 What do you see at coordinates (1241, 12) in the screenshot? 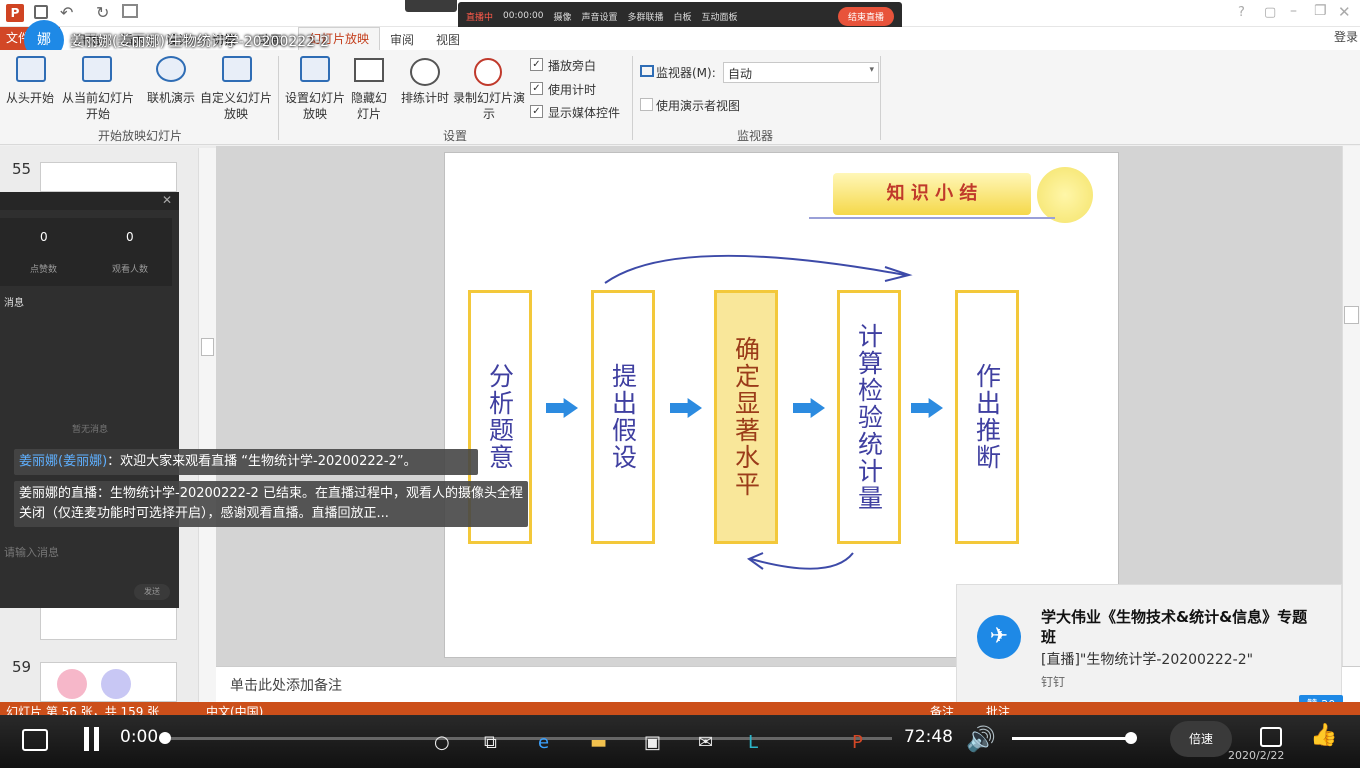
I see `help-button: ?` at bounding box center [1241, 12].